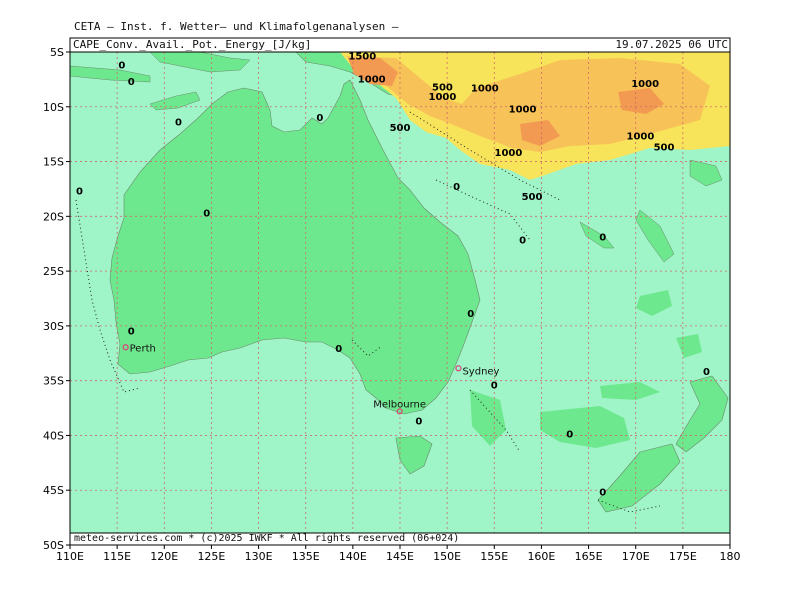 The image size is (800, 600). What do you see at coordinates (53, 381) in the screenshot?
I see `lat-tick-label: 35S` at bounding box center [53, 381].